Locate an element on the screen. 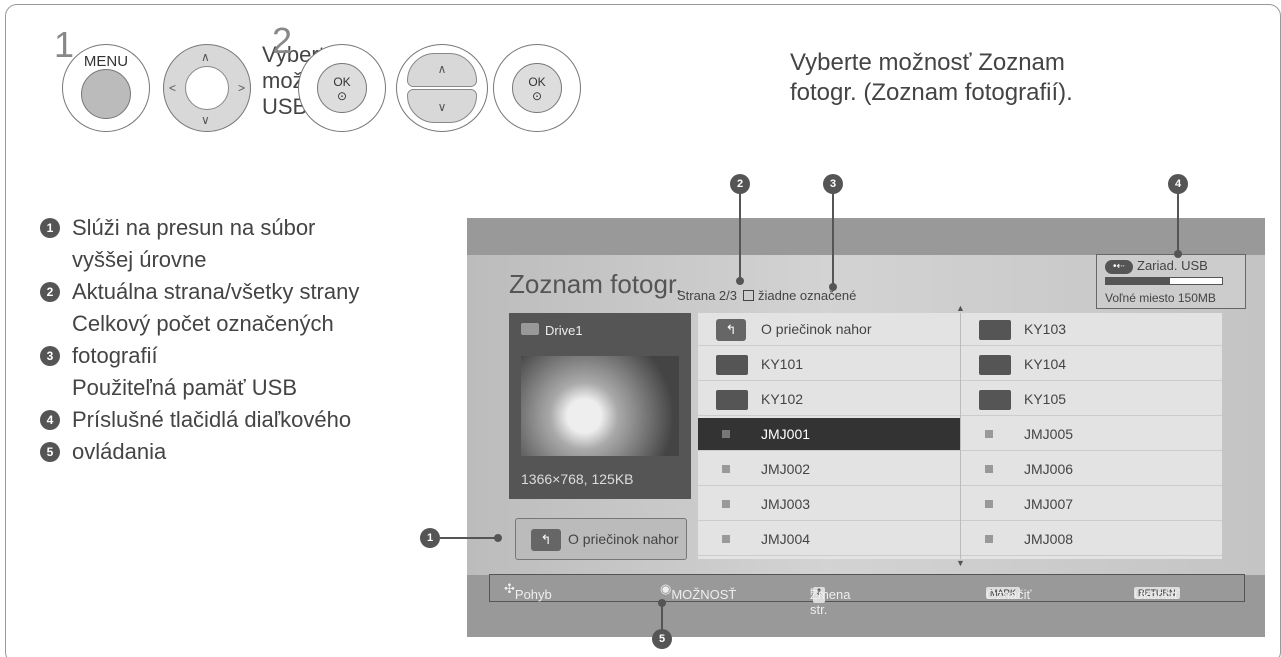  callout-4-line is located at coordinates (1178, 224).